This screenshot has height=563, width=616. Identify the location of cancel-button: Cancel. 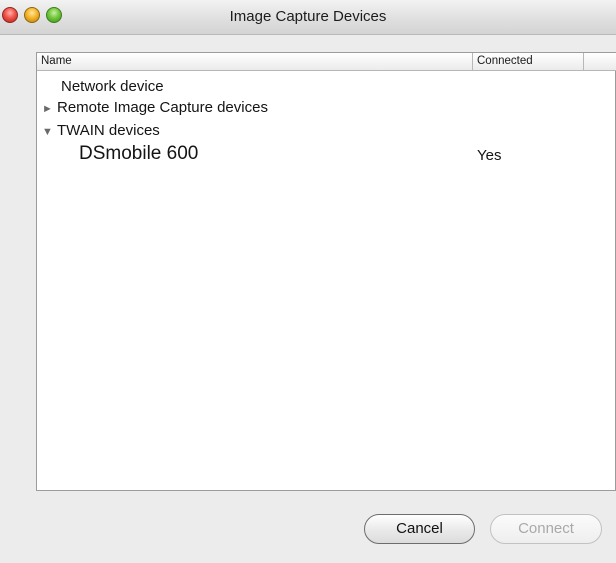
(419, 529).